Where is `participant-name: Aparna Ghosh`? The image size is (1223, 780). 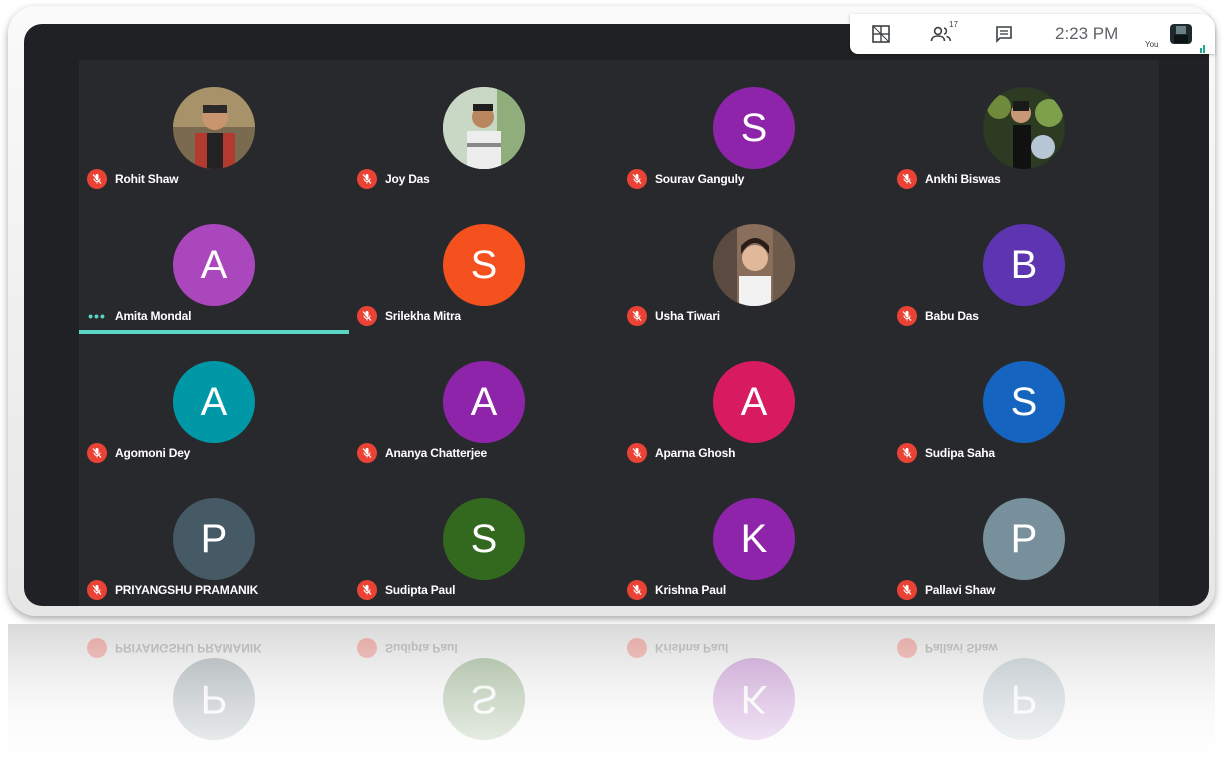 participant-name: Aparna Ghosh is located at coordinates (695, 453).